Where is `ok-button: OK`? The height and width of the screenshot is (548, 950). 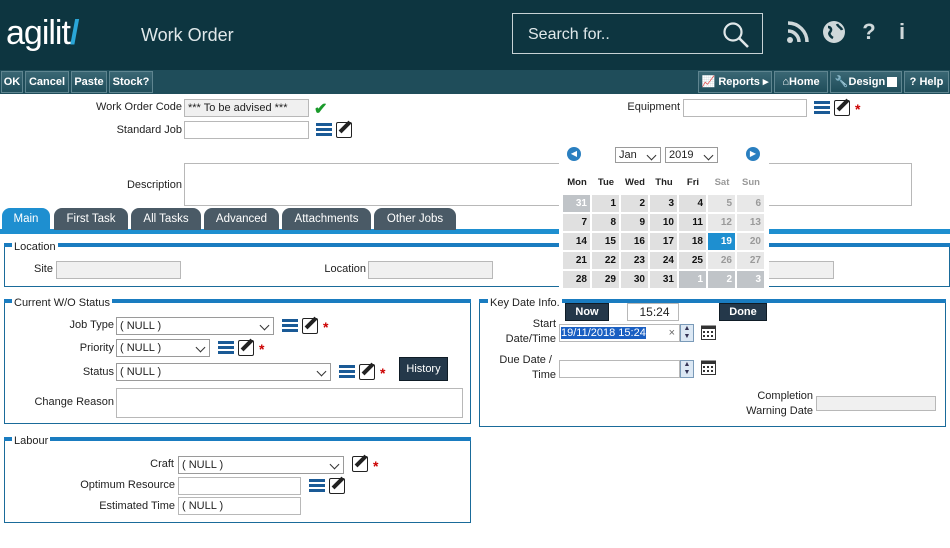 ok-button: OK is located at coordinates (12, 82).